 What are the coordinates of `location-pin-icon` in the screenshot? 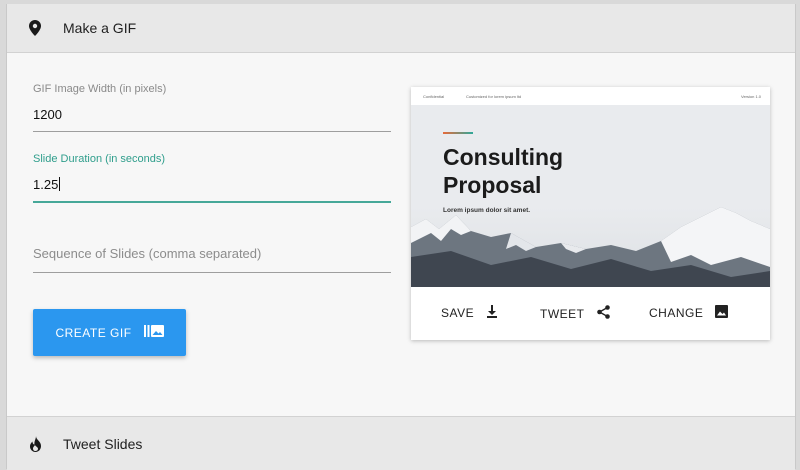 It's located at (35, 28).